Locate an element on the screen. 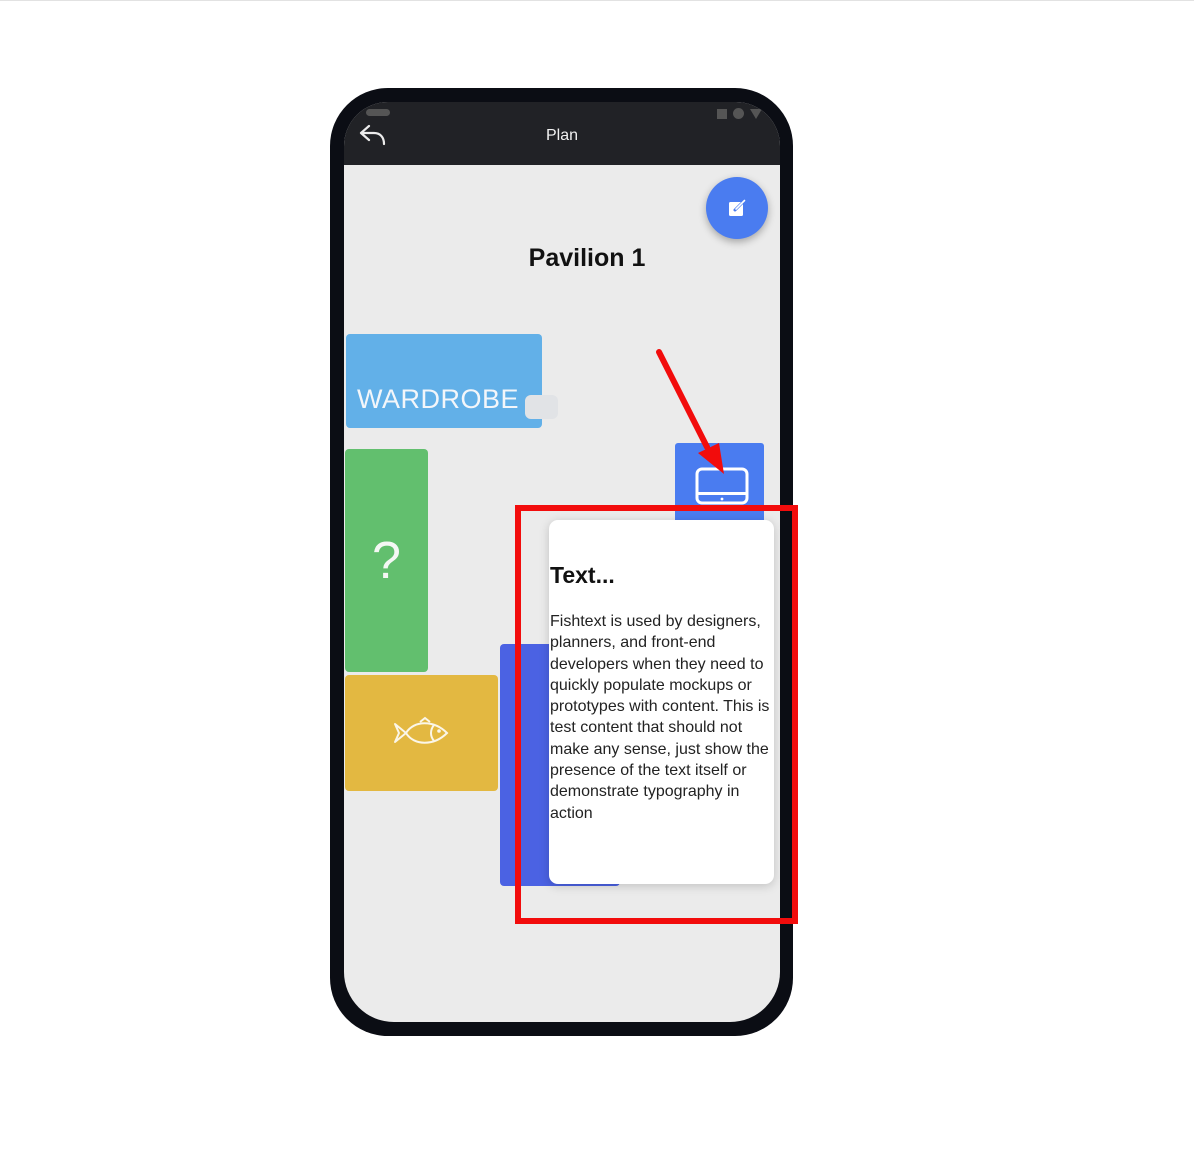  fish-block is located at coordinates (421, 733).